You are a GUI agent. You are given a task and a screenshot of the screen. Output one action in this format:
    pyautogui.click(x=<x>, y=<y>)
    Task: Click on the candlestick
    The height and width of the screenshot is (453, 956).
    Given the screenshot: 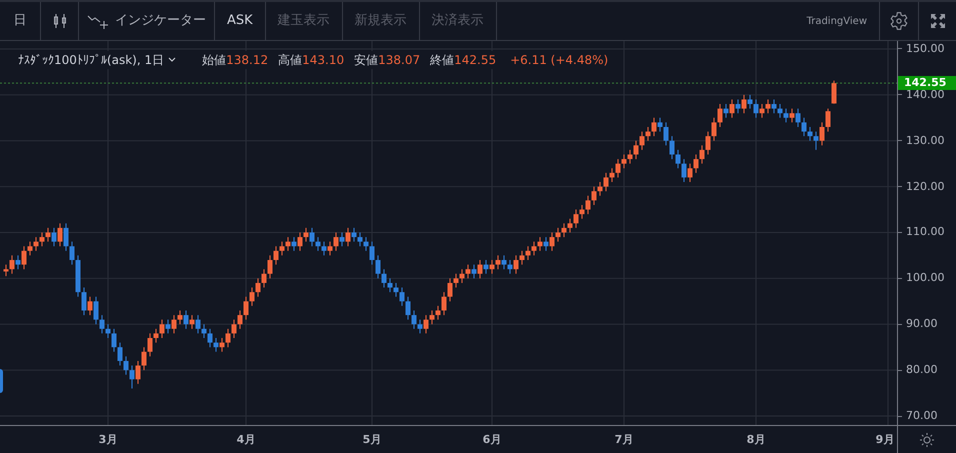 What is the action you would take?
    pyautogui.click(x=834, y=92)
    